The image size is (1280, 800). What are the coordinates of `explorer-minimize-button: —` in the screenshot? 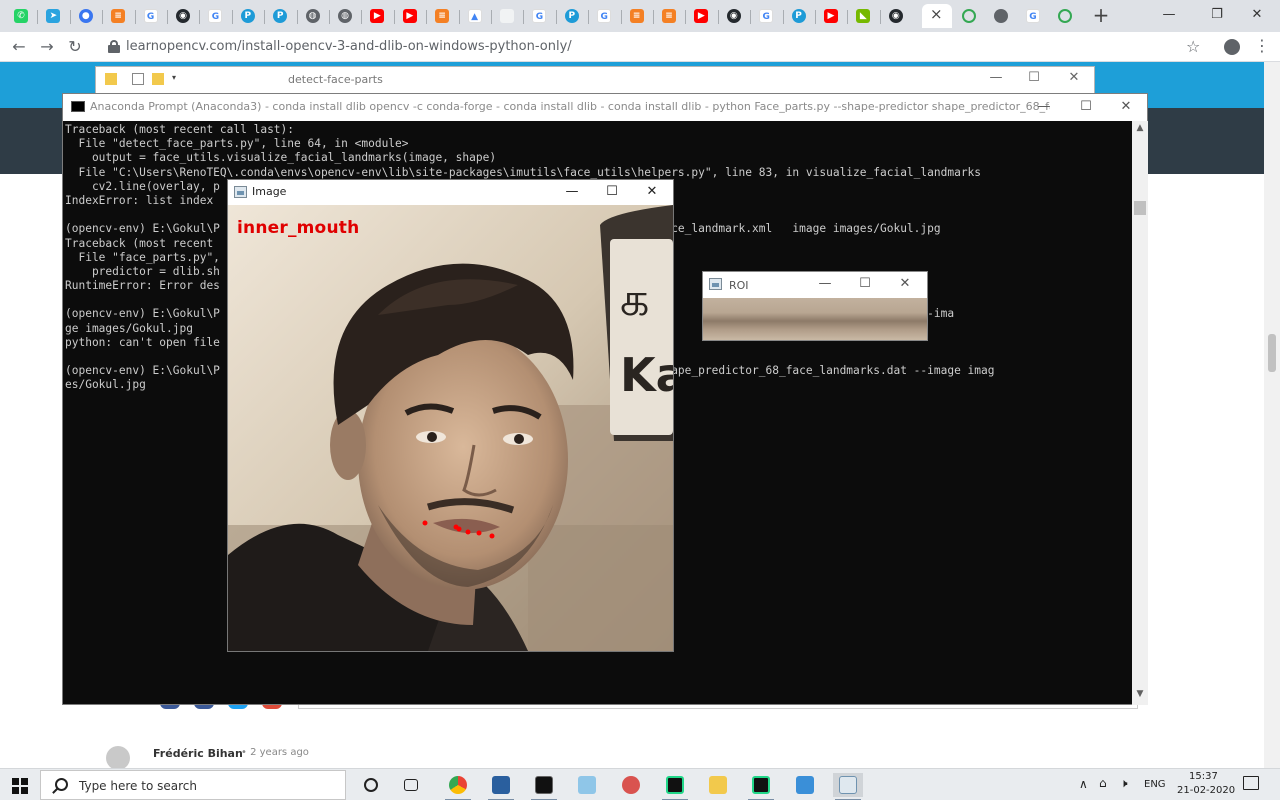 It's located at (996, 77).